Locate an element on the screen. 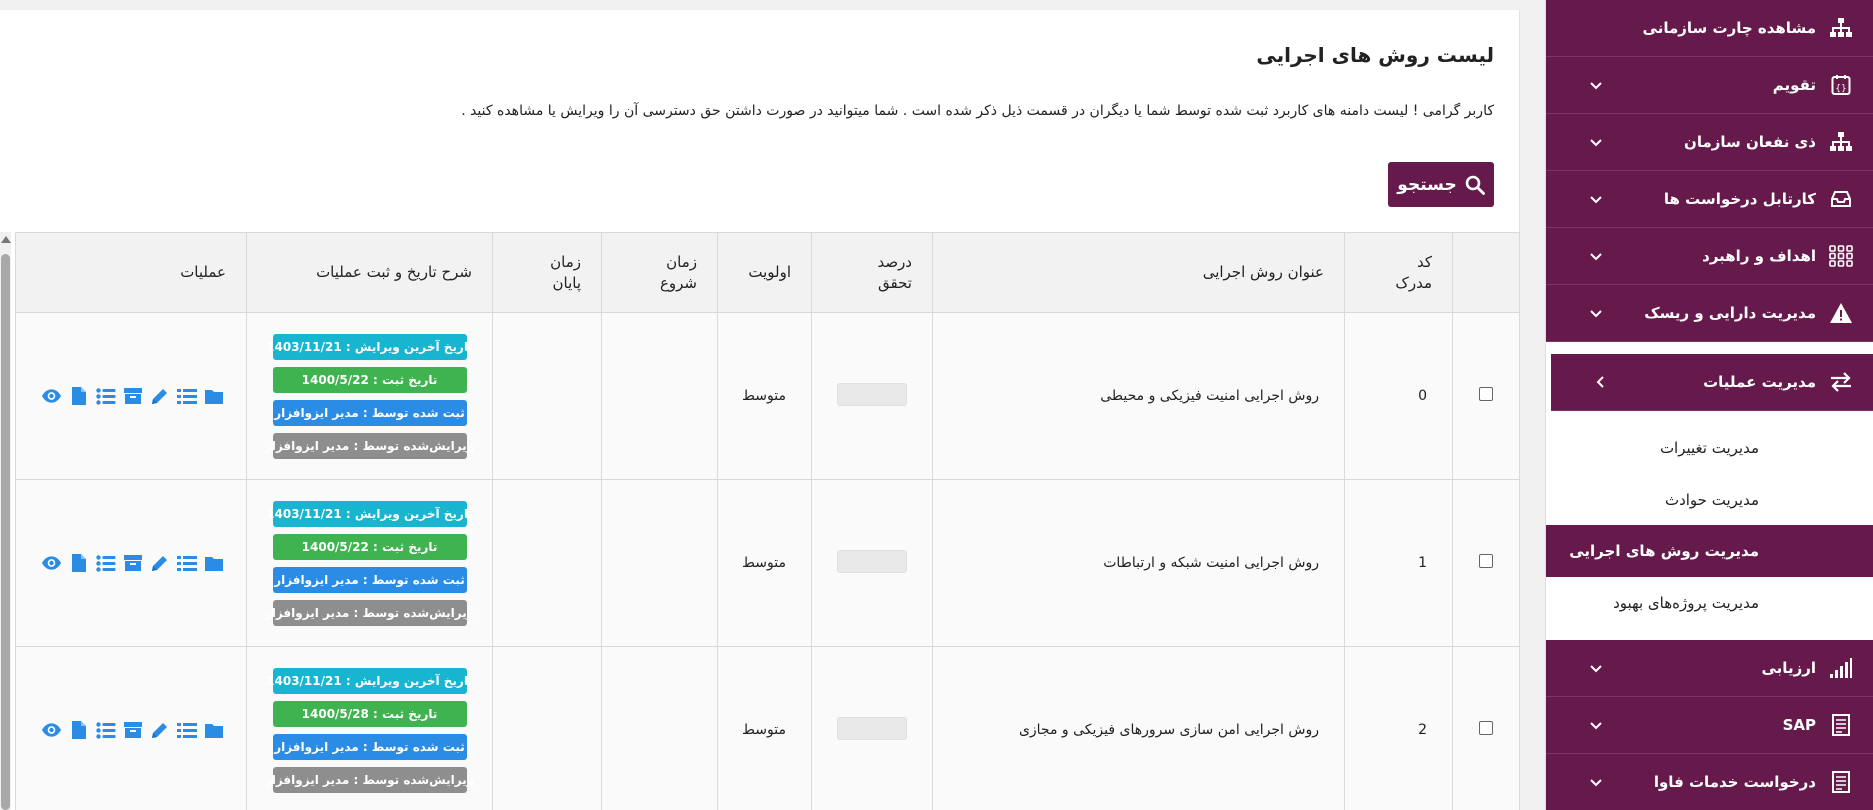 This screenshot has height=810, width=1873. vertical-scrollbar is located at coordinates (5, 521).